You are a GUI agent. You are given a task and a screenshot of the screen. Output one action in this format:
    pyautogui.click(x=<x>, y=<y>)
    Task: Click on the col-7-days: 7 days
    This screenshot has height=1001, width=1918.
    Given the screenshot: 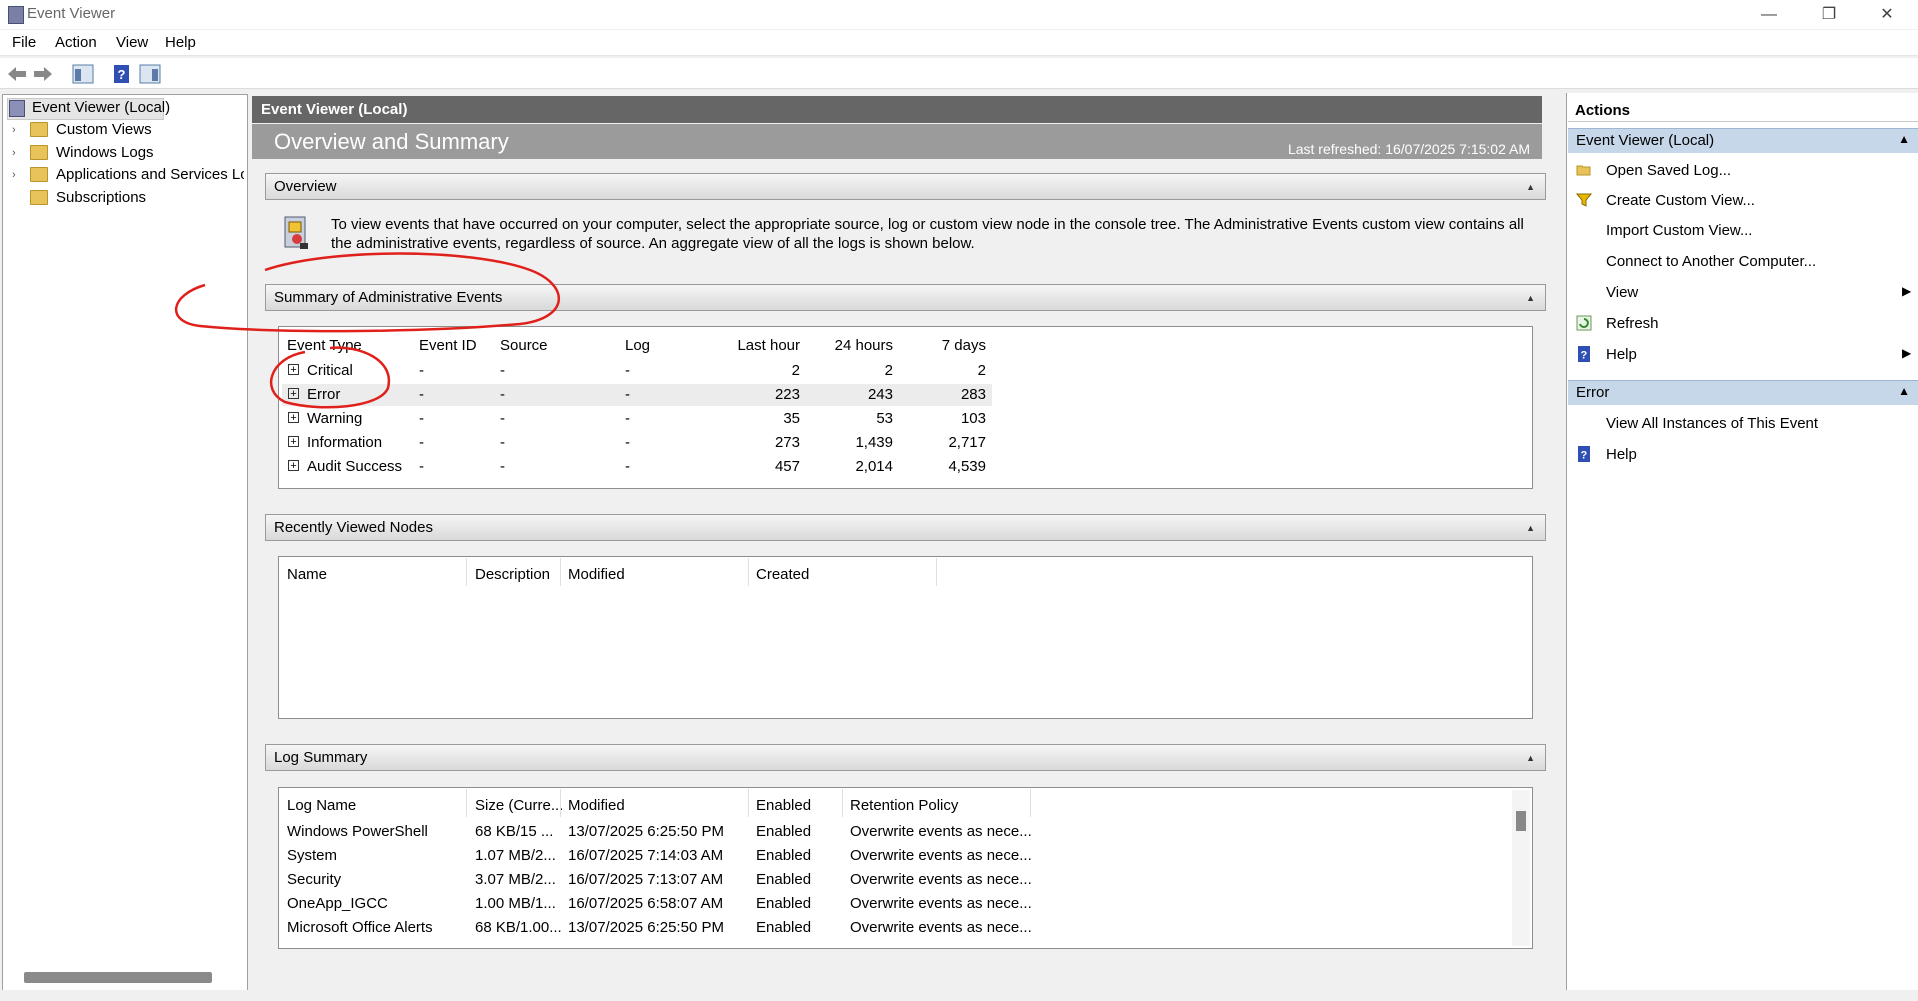 What is the action you would take?
    pyautogui.click(x=939, y=345)
    